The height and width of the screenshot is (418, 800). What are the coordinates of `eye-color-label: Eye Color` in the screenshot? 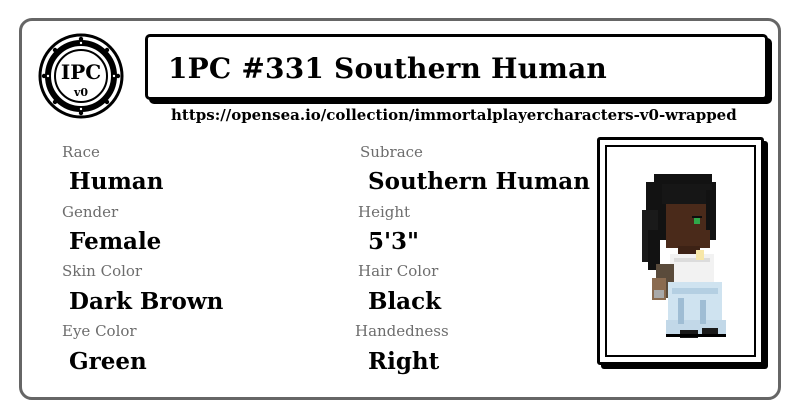 It's located at (99, 331).